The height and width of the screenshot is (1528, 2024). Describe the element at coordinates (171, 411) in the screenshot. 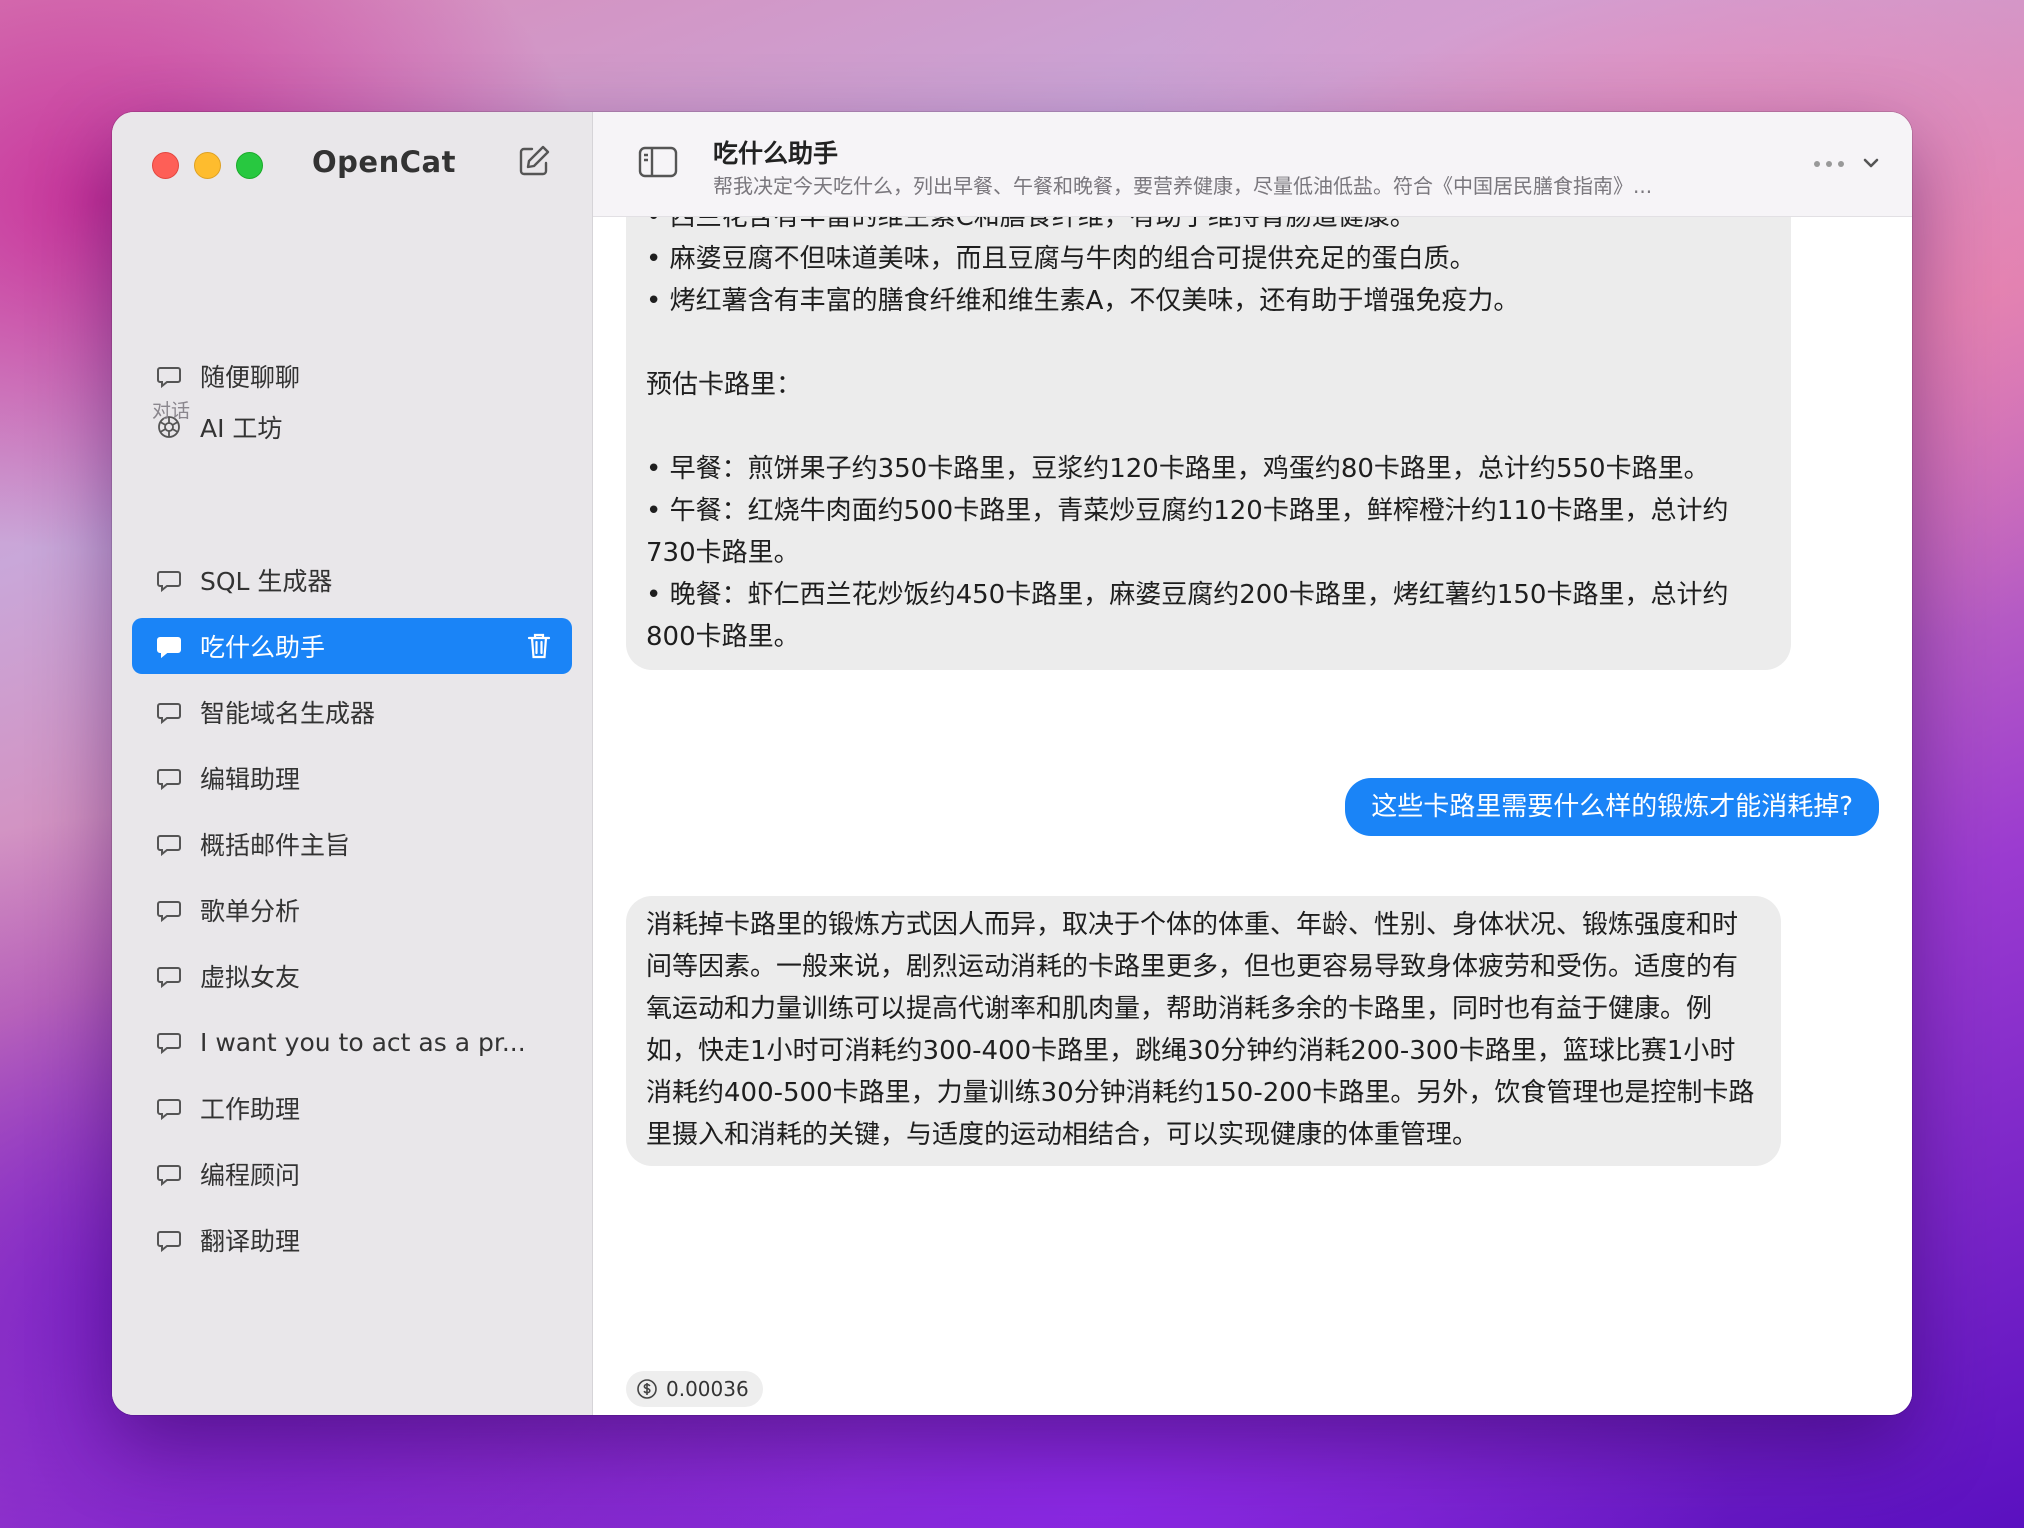

I see `section-label-conversations: 对话` at that location.